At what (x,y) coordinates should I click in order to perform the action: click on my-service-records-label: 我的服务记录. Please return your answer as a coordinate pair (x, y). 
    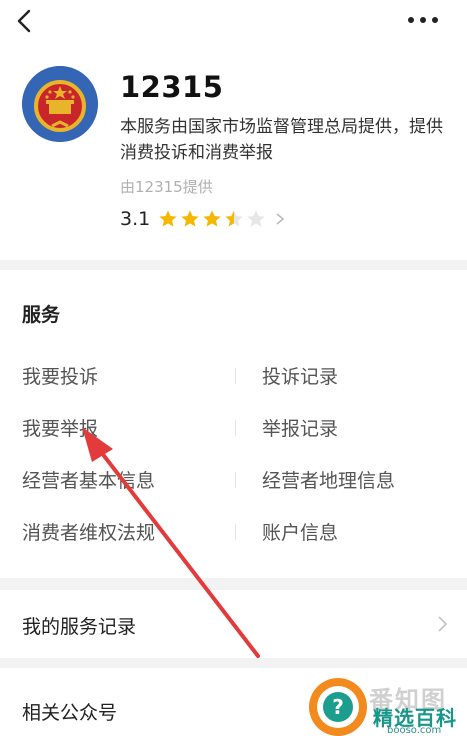
    Looking at the image, I should click on (79, 627).